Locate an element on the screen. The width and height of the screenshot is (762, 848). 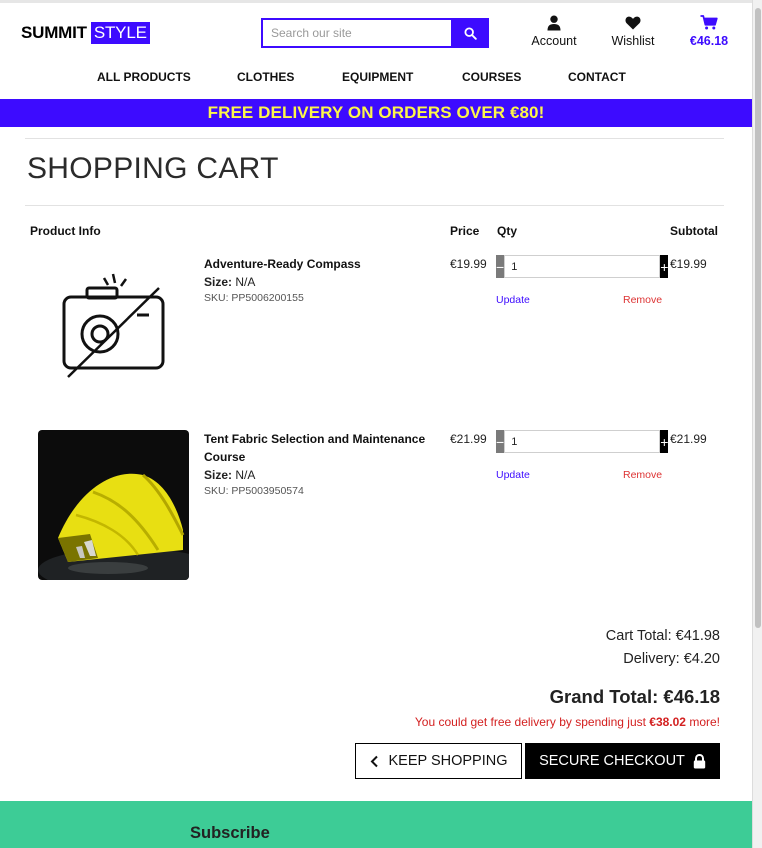
subscribe-heading: Subscribe is located at coordinates (230, 833).